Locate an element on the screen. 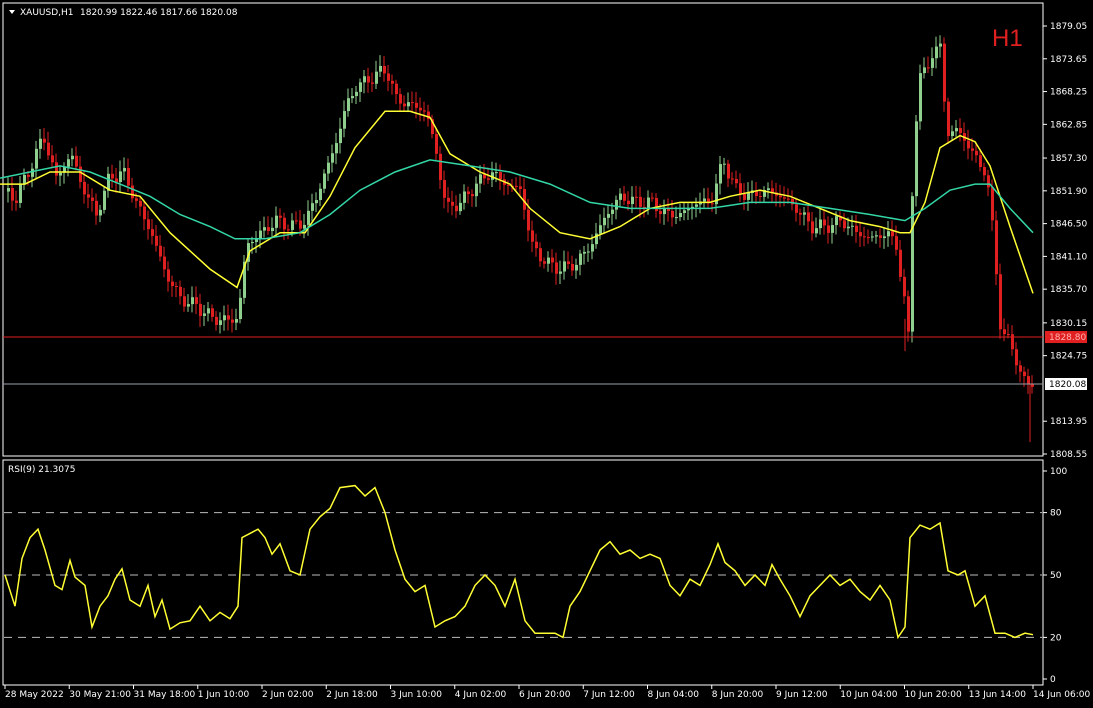  time-tick-label: 2 Jun 02:00 is located at coordinates (288, 695).